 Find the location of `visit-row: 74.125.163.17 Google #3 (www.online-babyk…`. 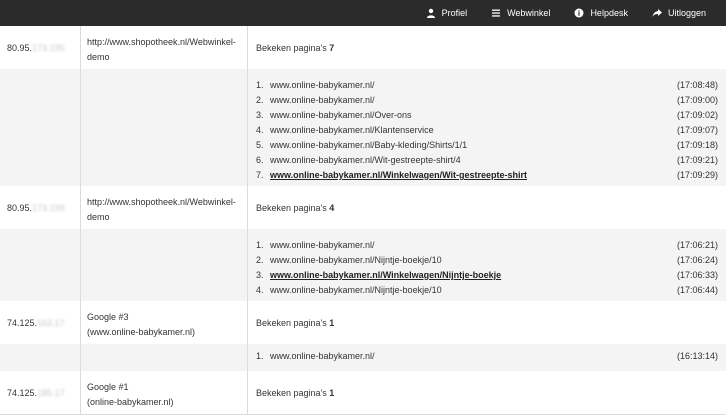

visit-row: 74.125.163.17 Google #3 (www.online-babyk… is located at coordinates (363, 323).